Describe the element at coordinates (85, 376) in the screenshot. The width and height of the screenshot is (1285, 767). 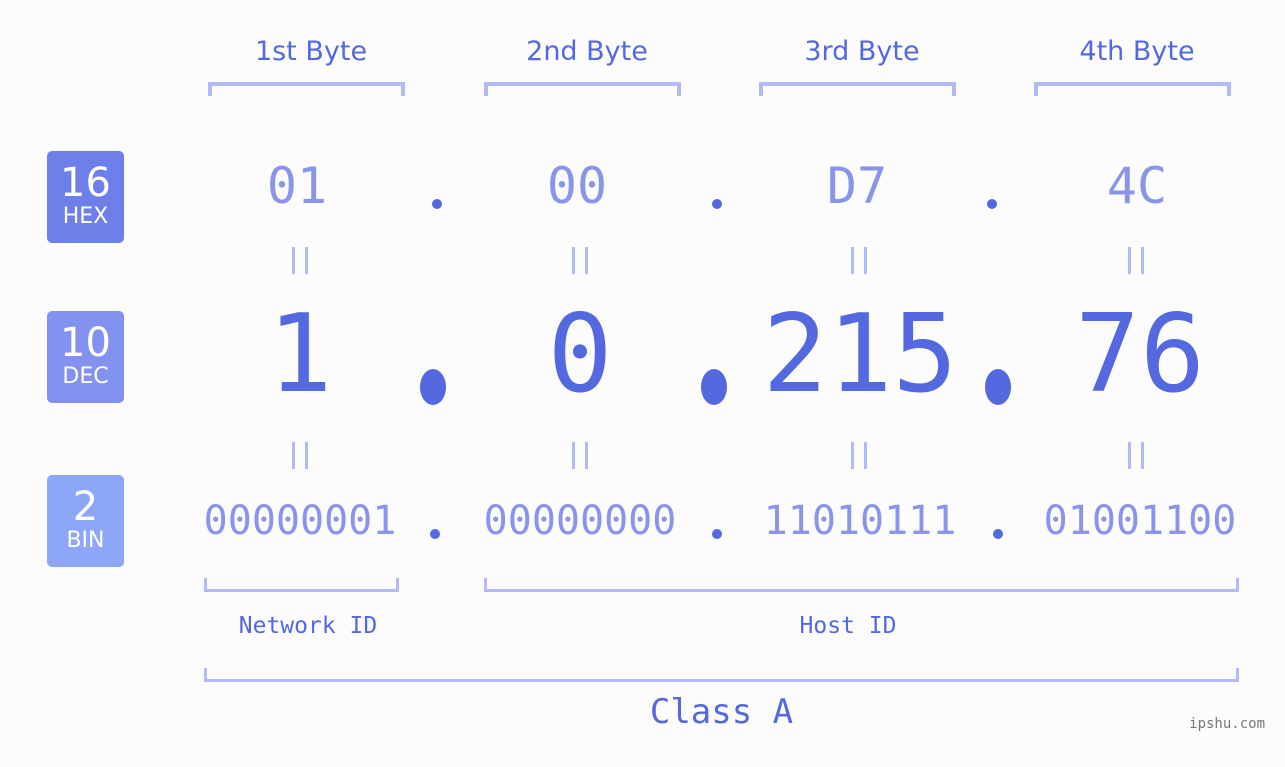
I see `dec-label: DEC` at that location.